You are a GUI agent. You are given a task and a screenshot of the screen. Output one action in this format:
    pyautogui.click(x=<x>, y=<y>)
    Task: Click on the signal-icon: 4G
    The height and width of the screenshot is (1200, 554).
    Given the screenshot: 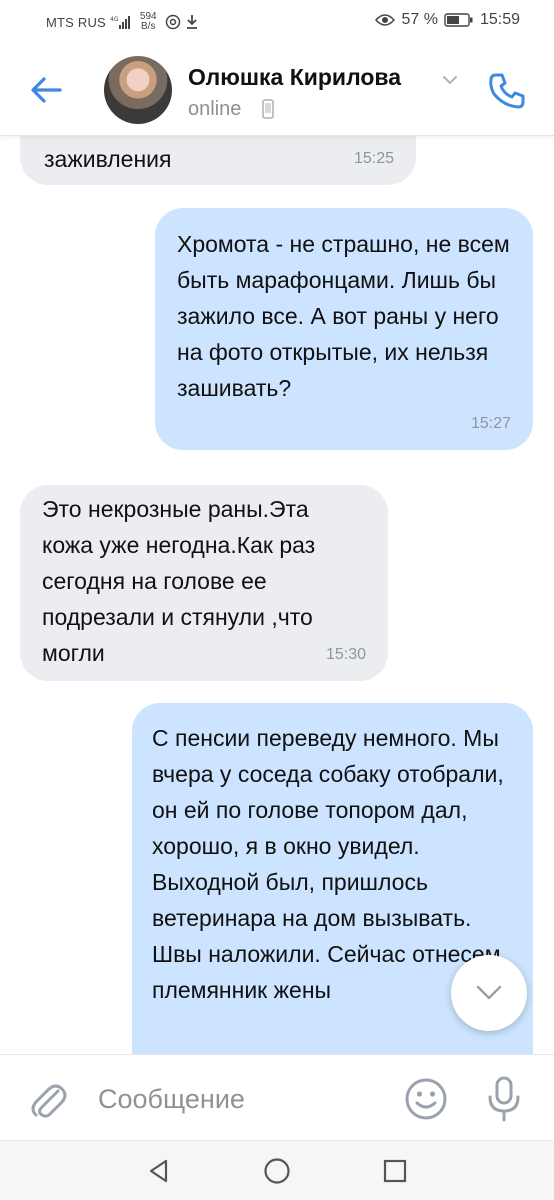 What is the action you would take?
    pyautogui.click(x=120, y=22)
    